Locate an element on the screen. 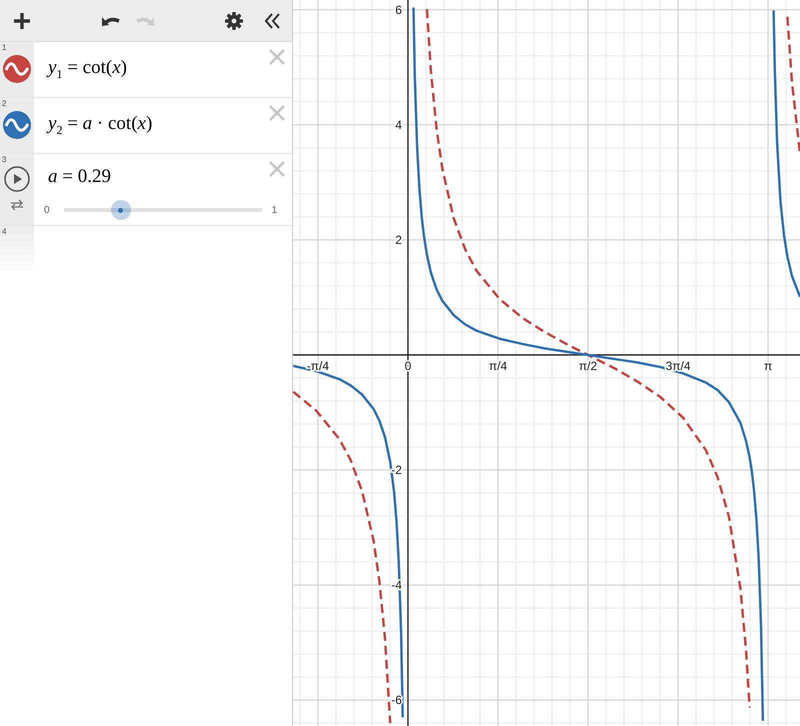  x-axis-label: π is located at coordinates (768, 365).